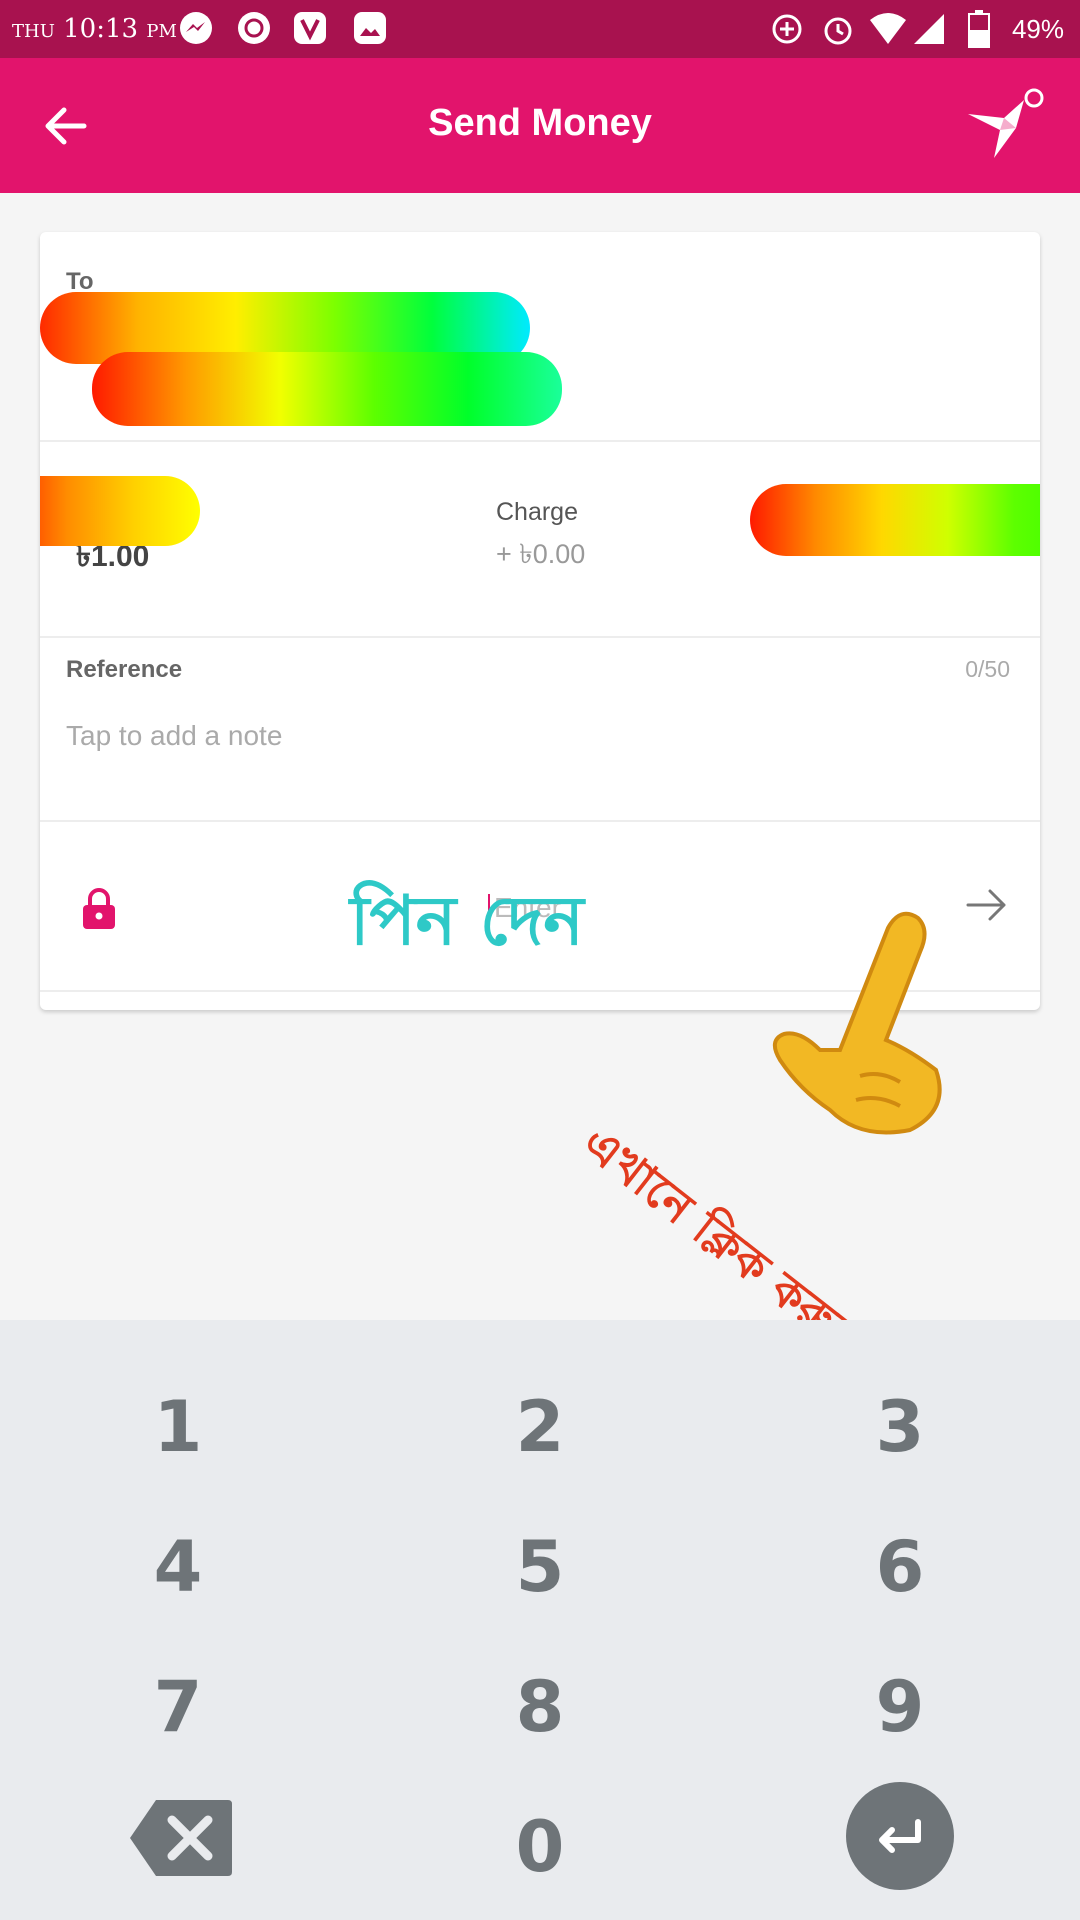  What do you see at coordinates (101, 29) in the screenshot?
I see `status-time: 10:13` at bounding box center [101, 29].